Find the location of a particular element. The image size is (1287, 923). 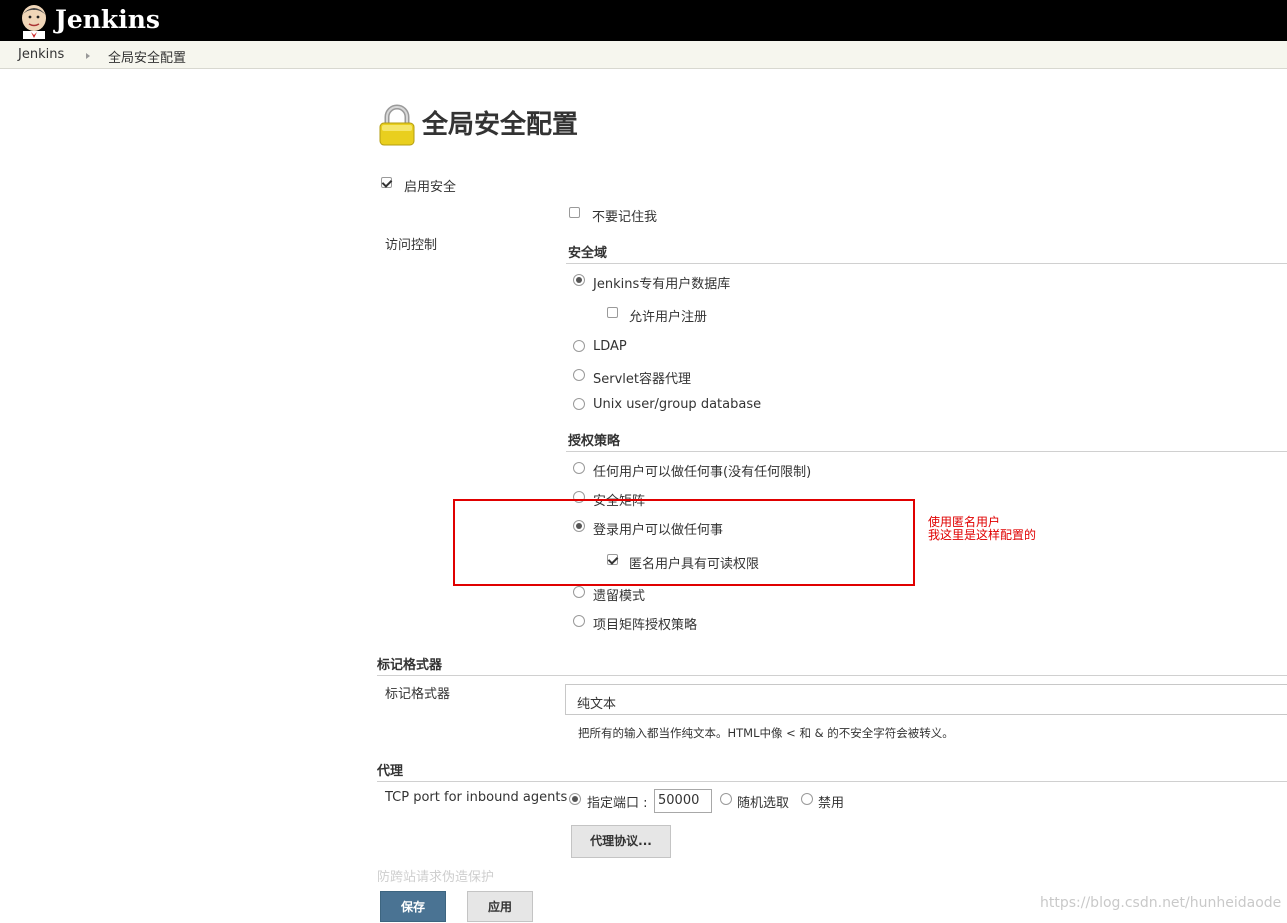

port-disable-label: 禁用 is located at coordinates (831, 803).